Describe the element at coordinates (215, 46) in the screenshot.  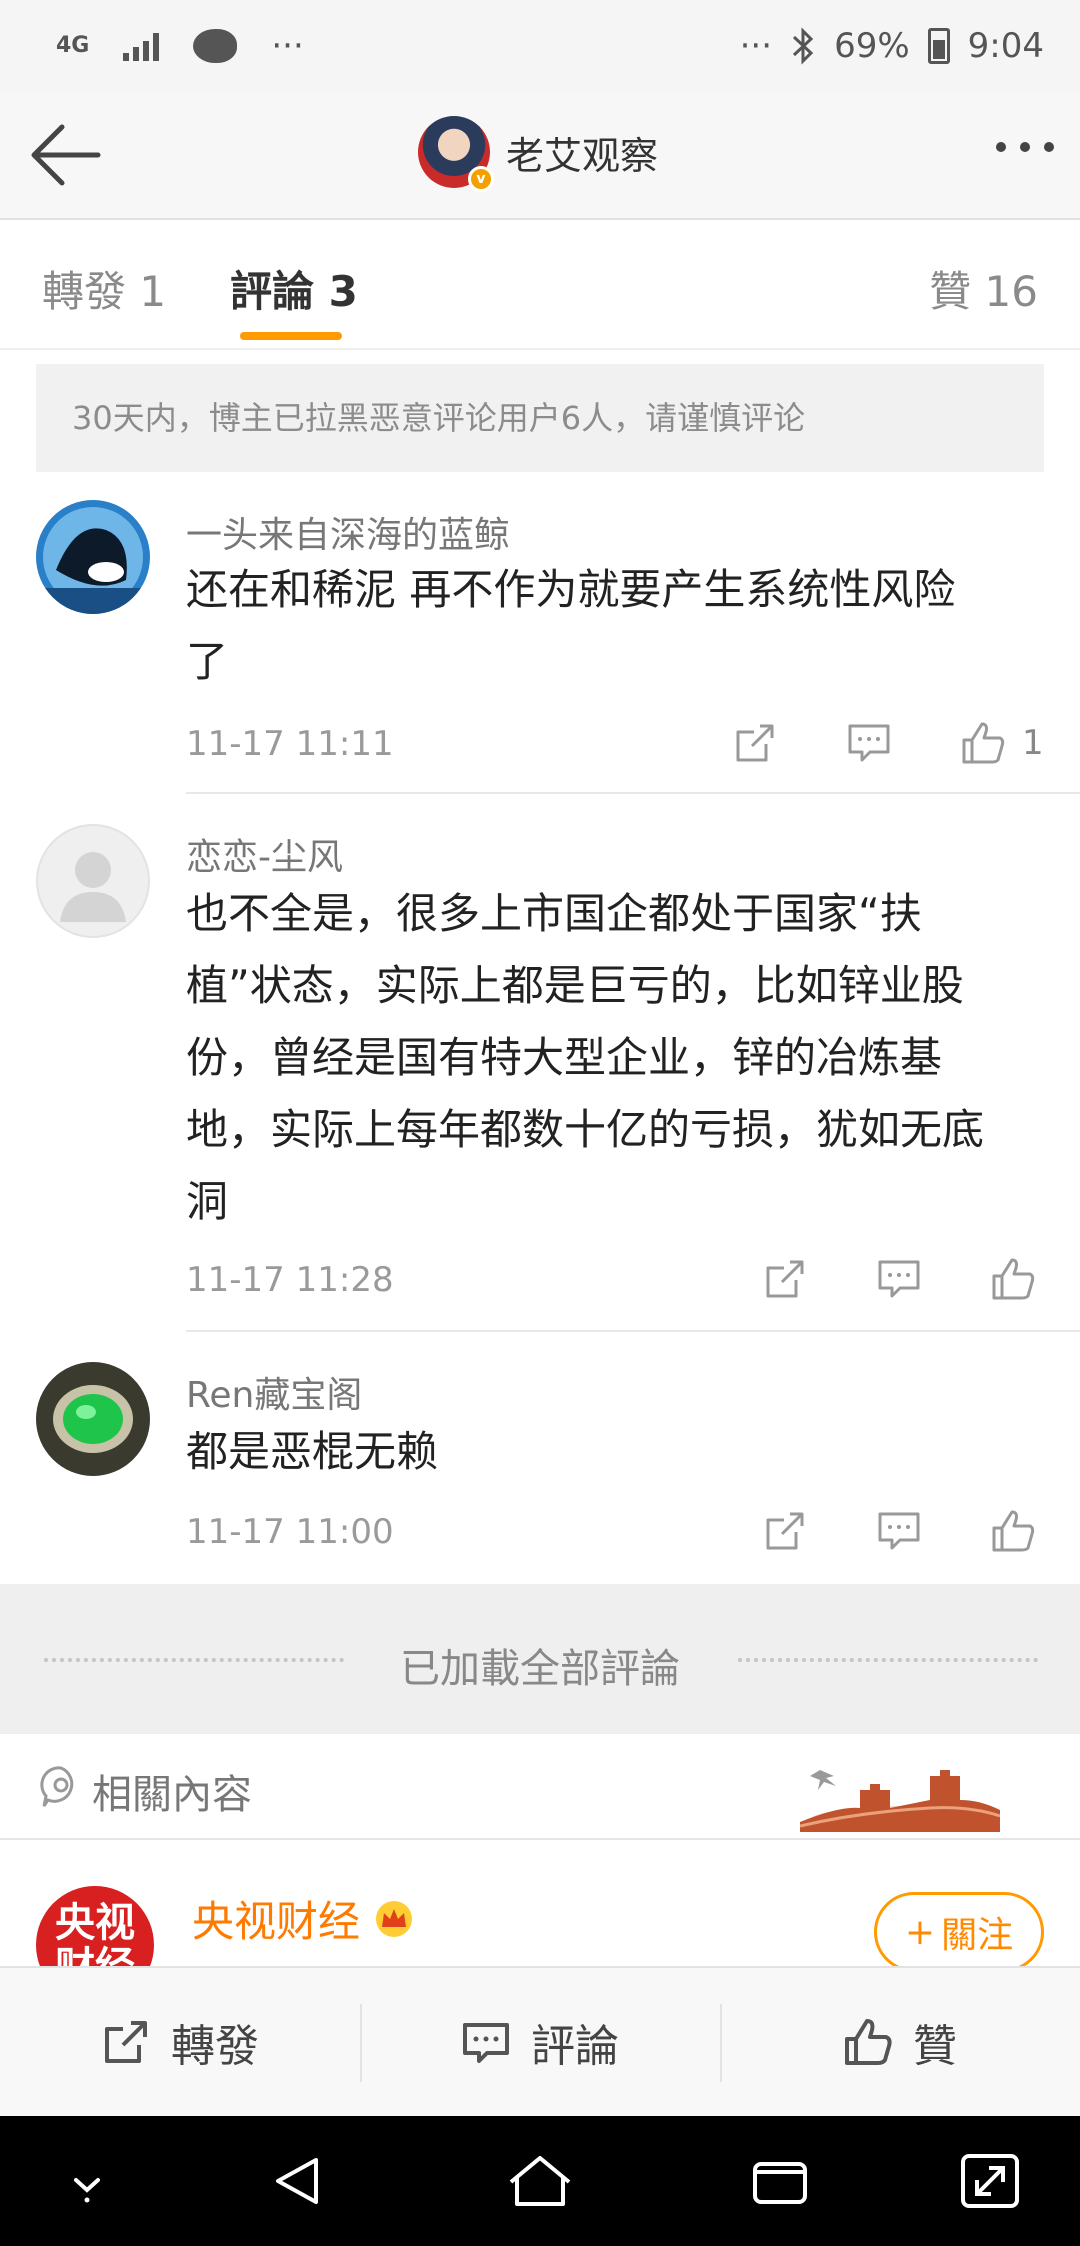
I see `app-notification-icon` at that location.